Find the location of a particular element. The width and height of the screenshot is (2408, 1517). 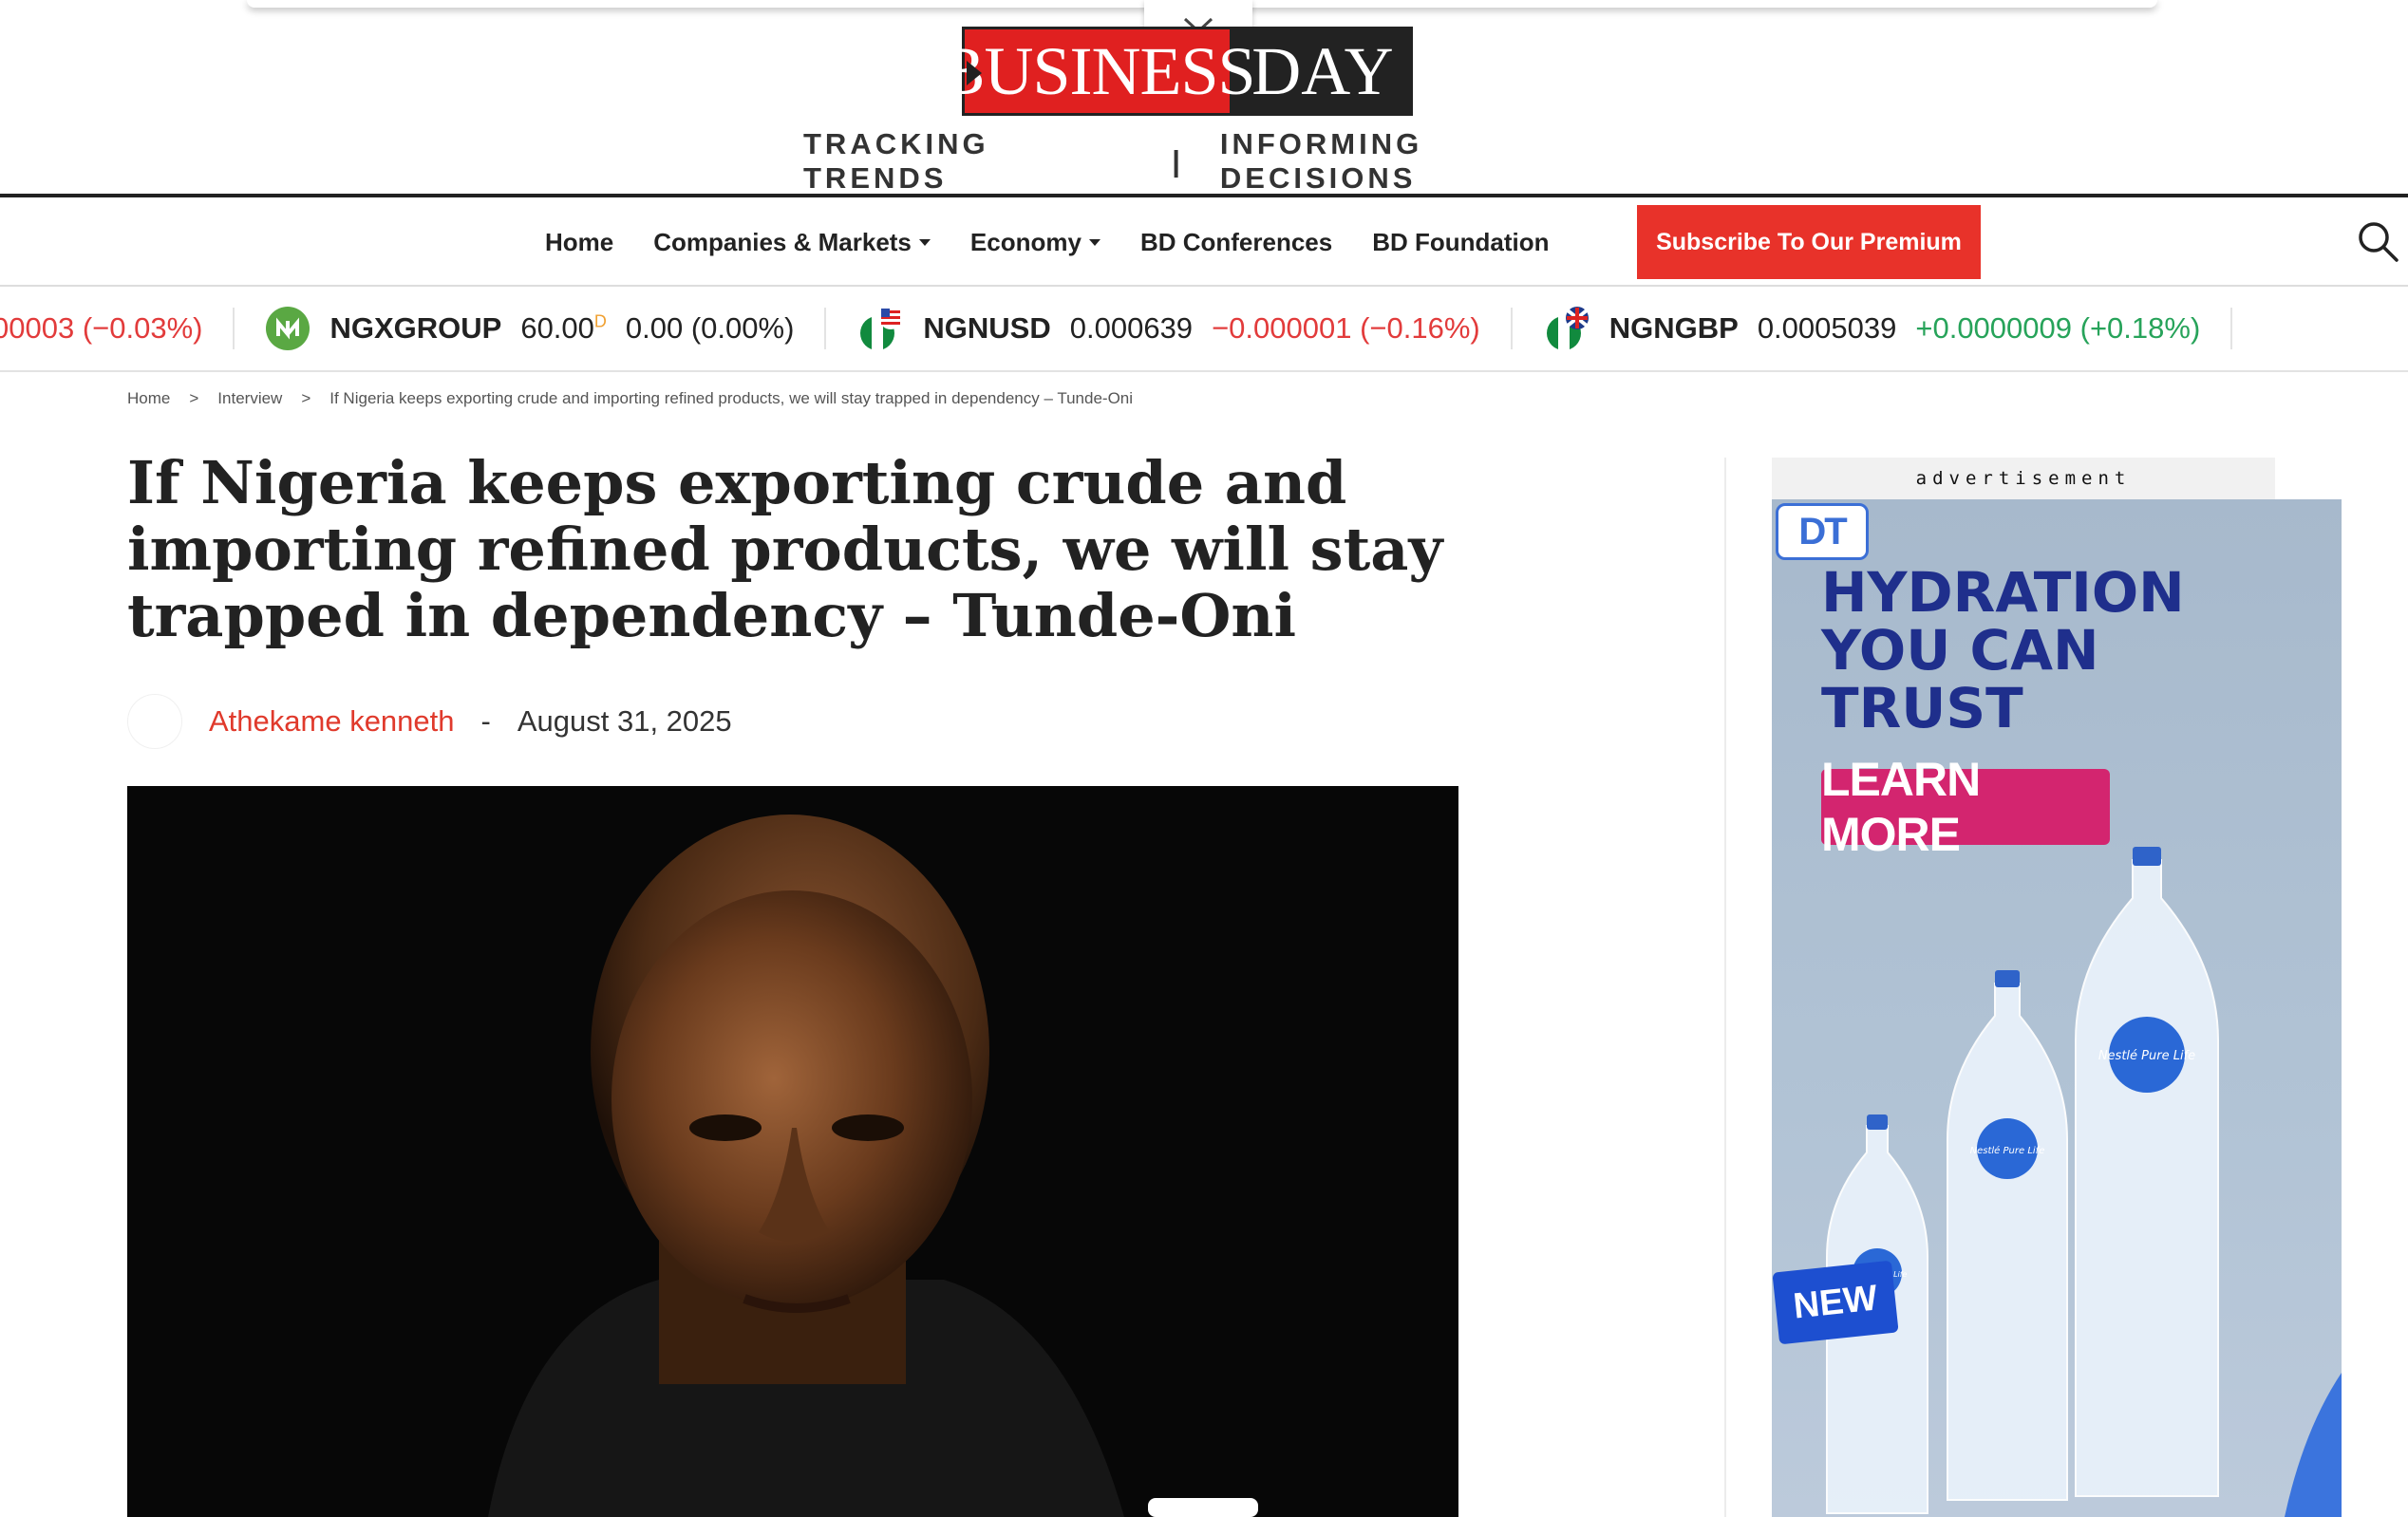

nav-item-companies-markets: Companies & Markets is located at coordinates (792, 242).